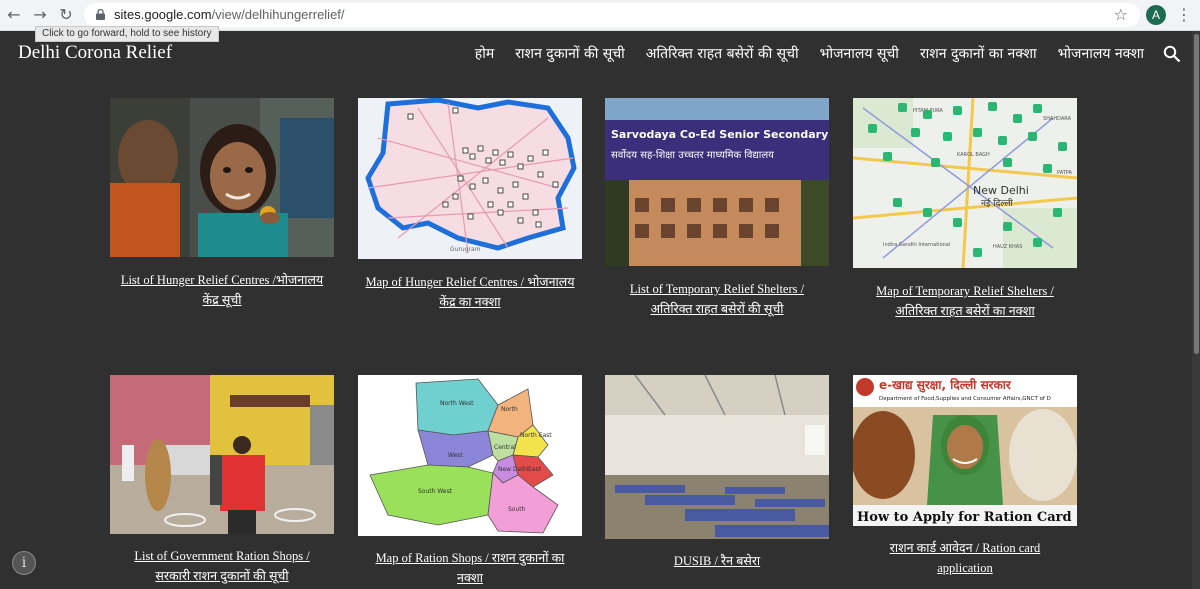 The height and width of the screenshot is (589, 1200). I want to click on district-label-central: Central, so click(505, 447).